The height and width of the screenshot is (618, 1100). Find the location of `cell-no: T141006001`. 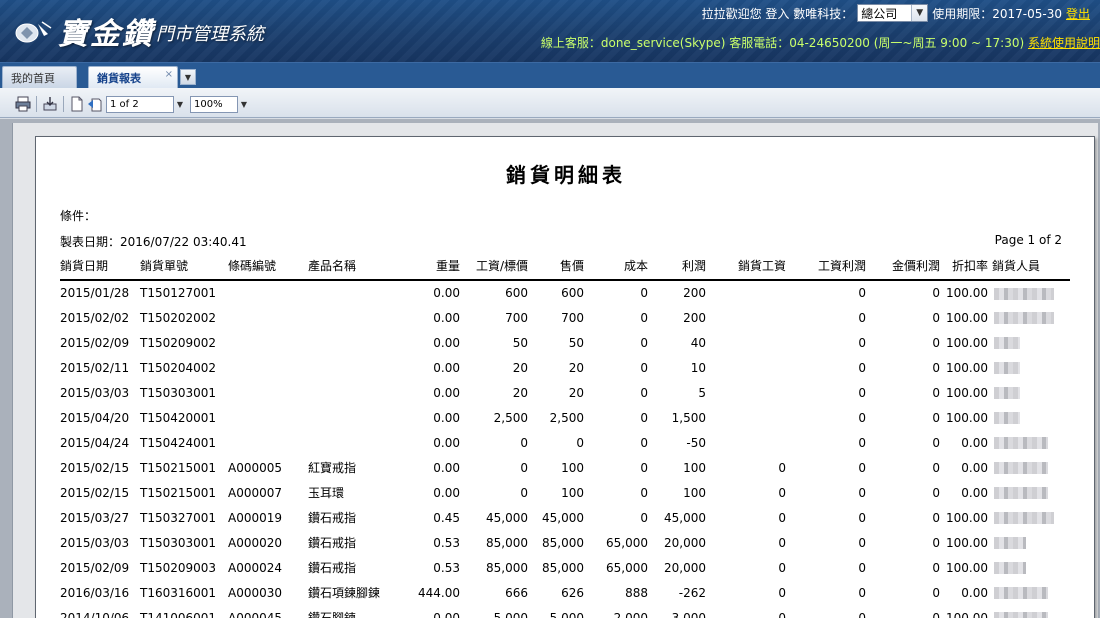

cell-no: T141006001 is located at coordinates (178, 614).